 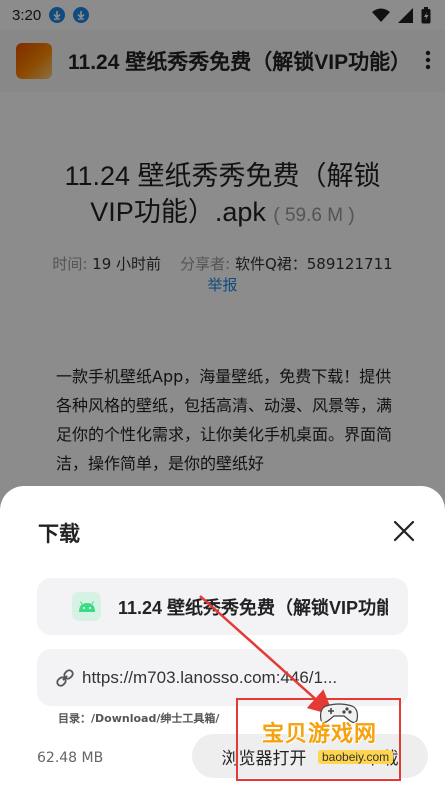 I want to click on annotation-arrow, so click(x=266, y=655).